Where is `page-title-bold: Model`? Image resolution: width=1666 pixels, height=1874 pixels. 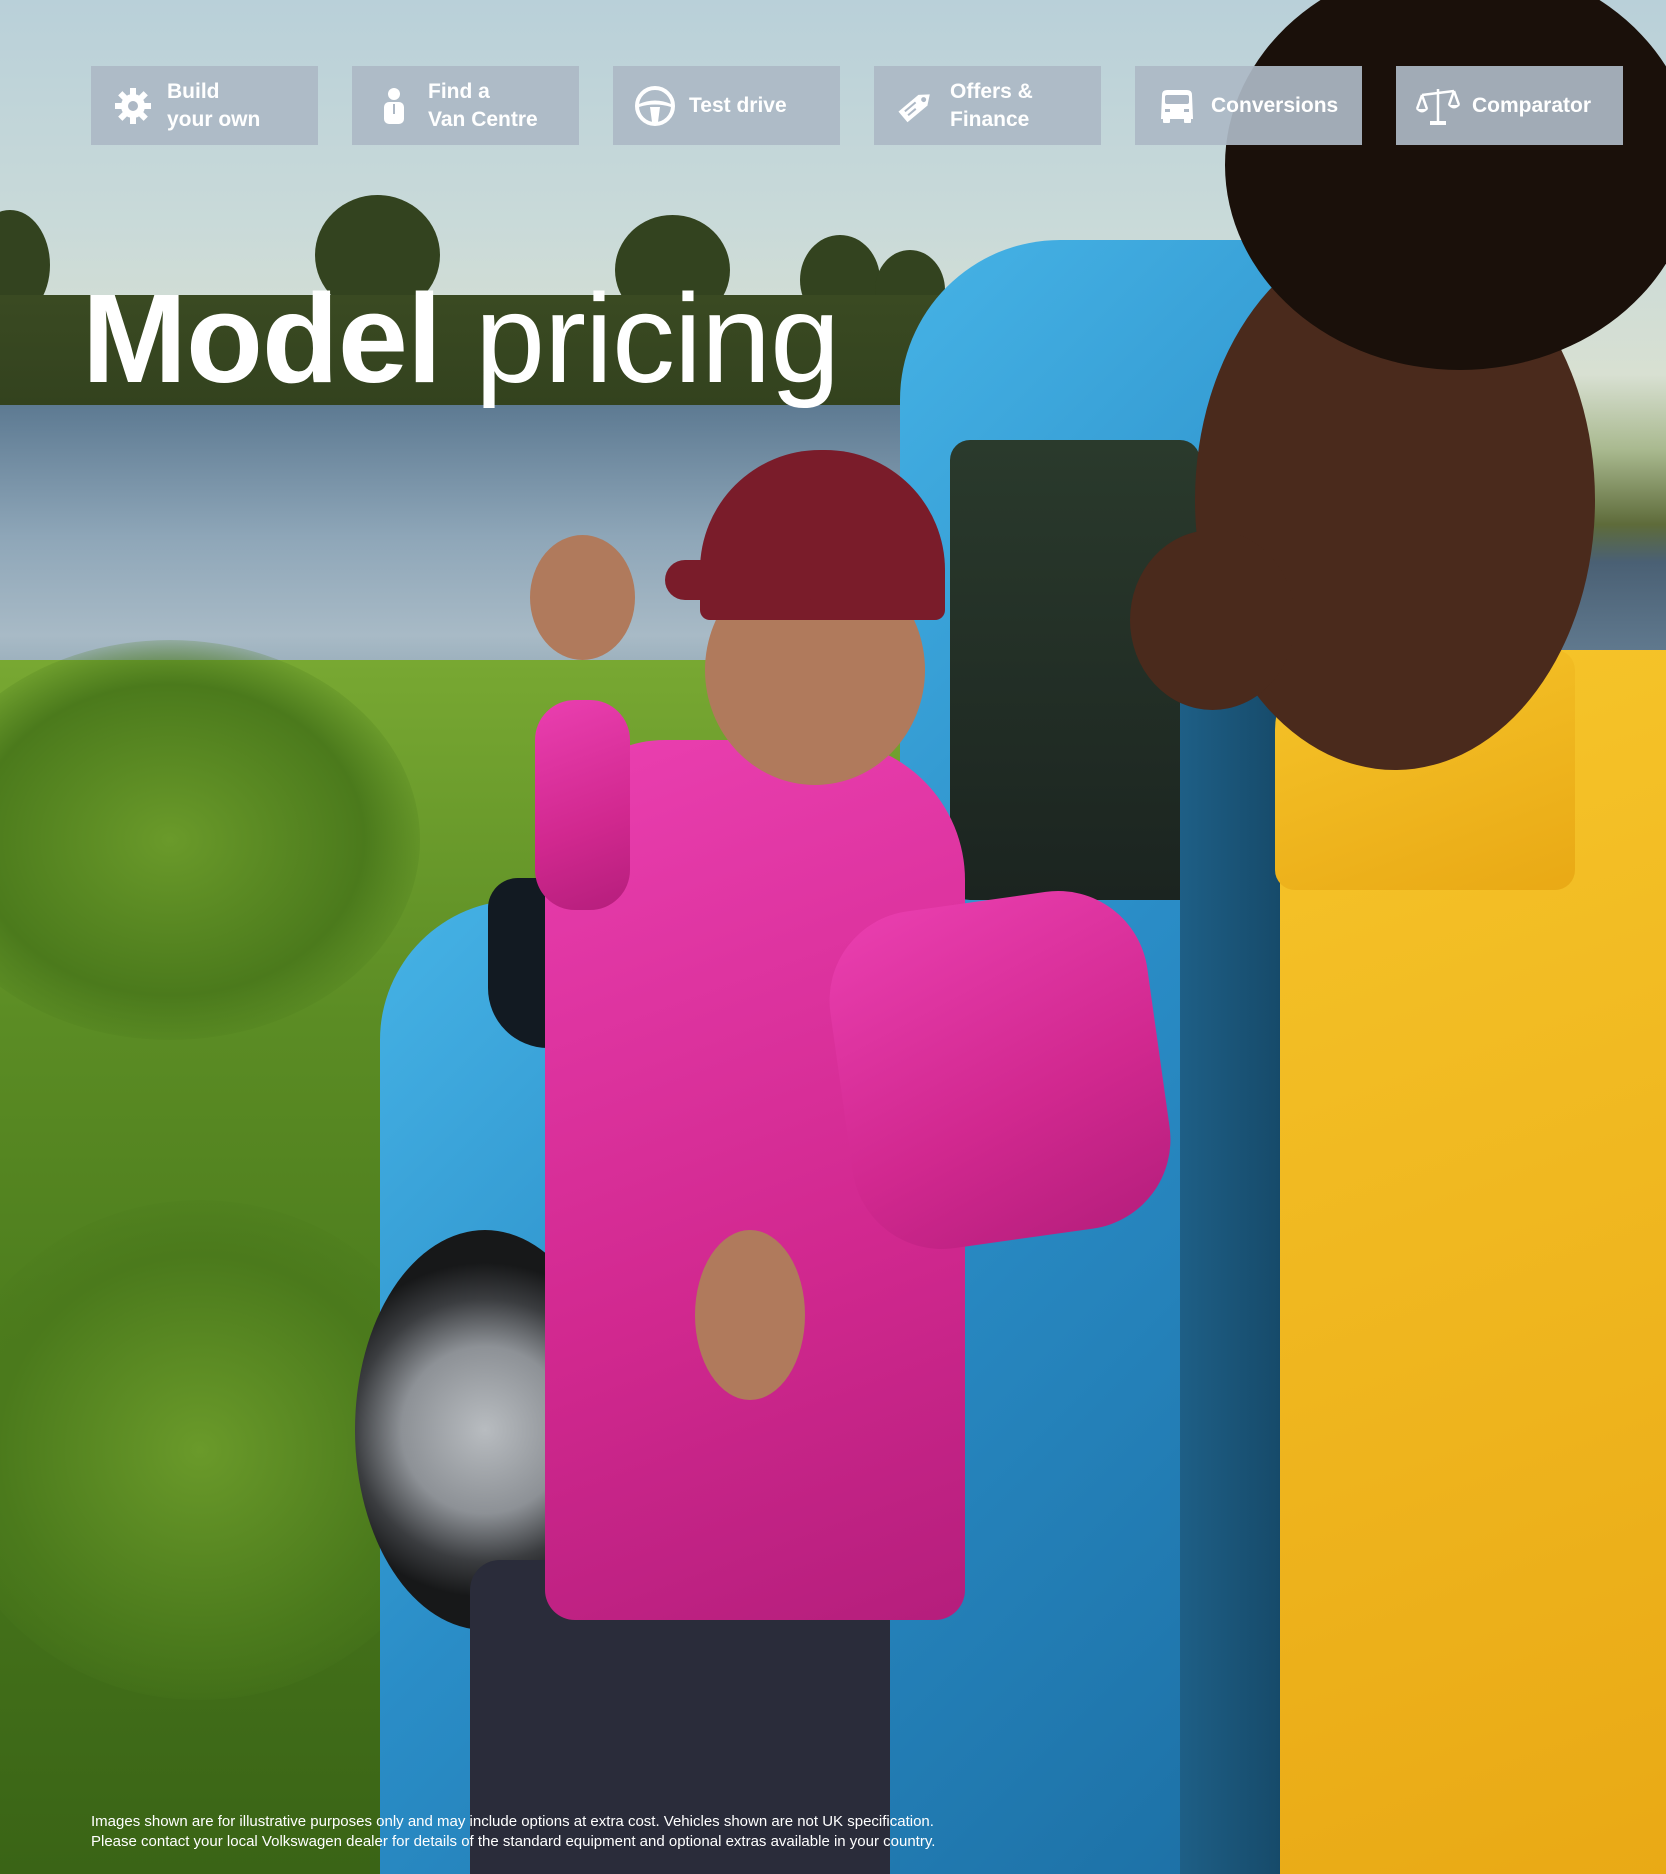 page-title-bold: Model is located at coordinates (262, 338).